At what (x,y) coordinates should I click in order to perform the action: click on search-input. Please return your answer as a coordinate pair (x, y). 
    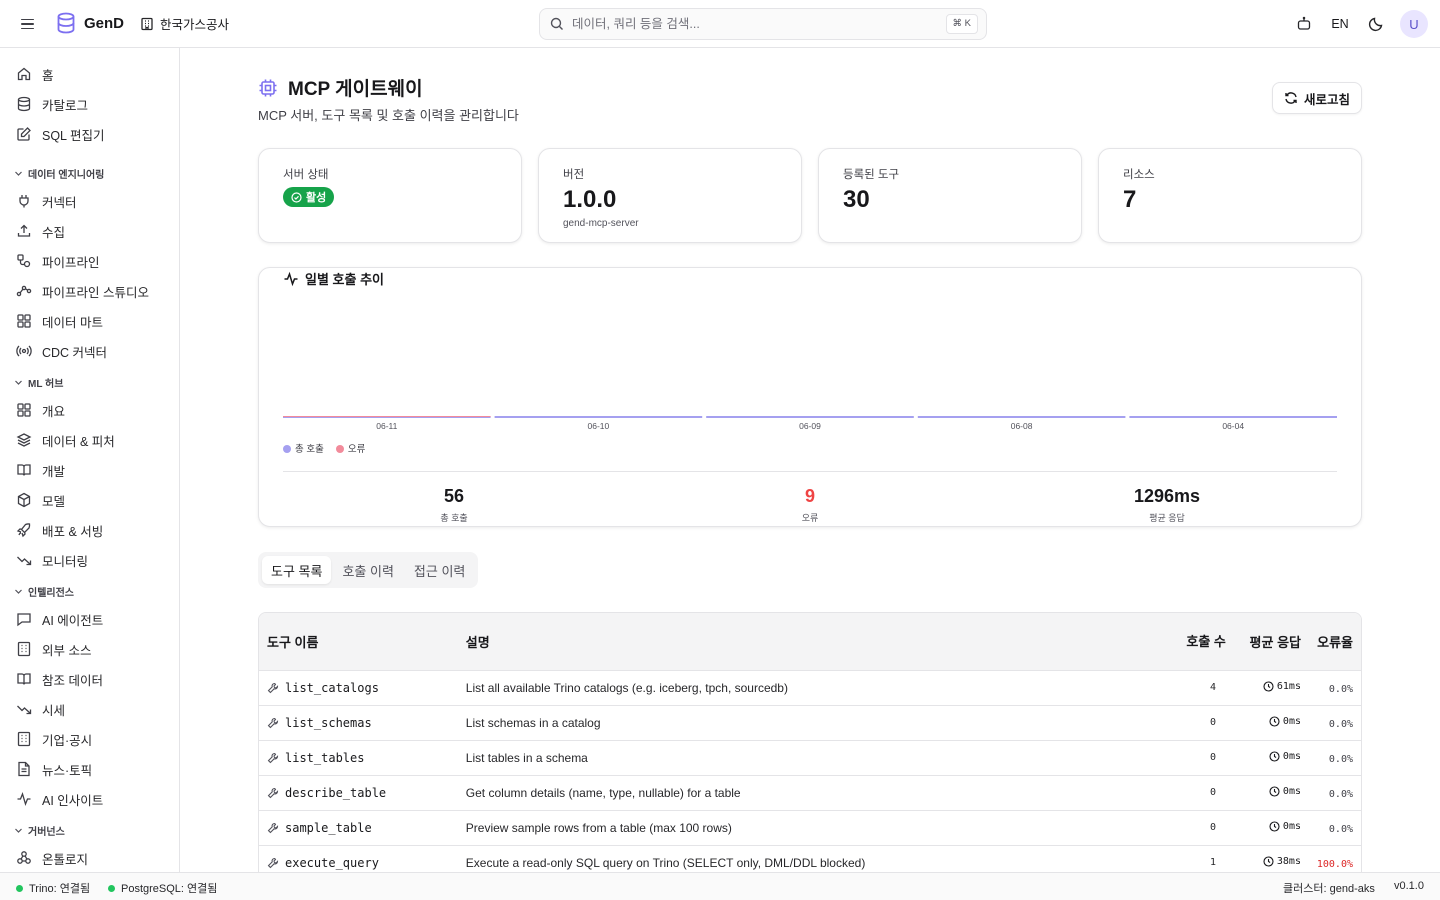
    Looking at the image, I should click on (752, 24).